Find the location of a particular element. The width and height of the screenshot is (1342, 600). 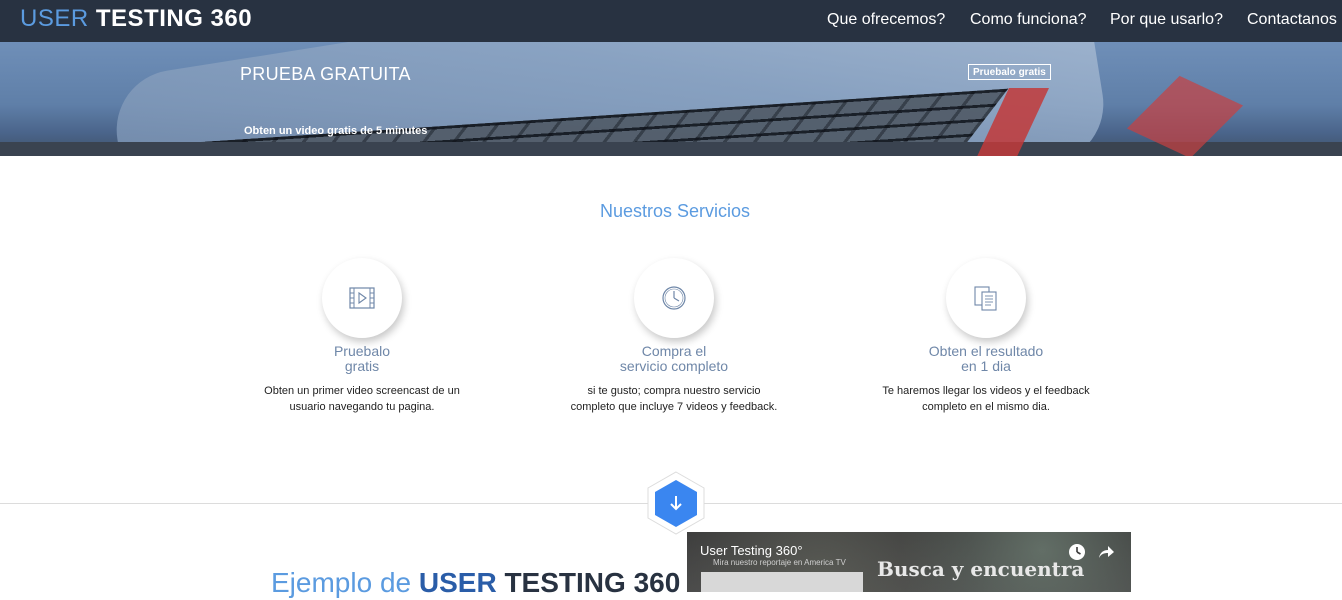

hero-title: PRUEBA GRATUITA is located at coordinates (325, 74).